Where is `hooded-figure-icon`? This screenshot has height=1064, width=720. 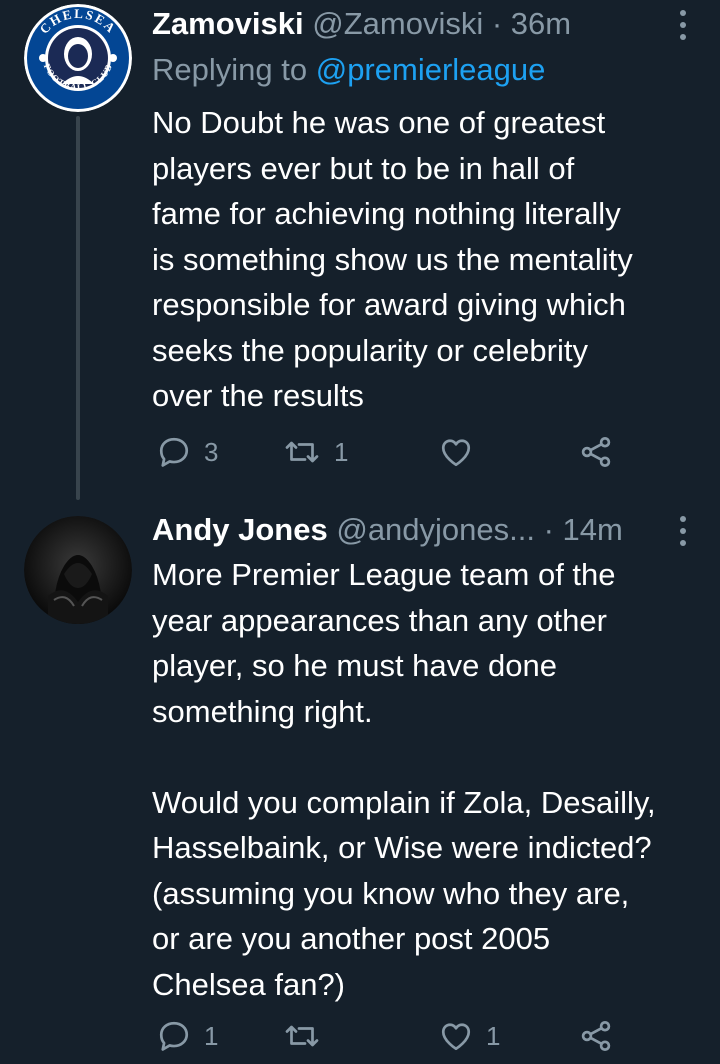 hooded-figure-icon is located at coordinates (78, 570).